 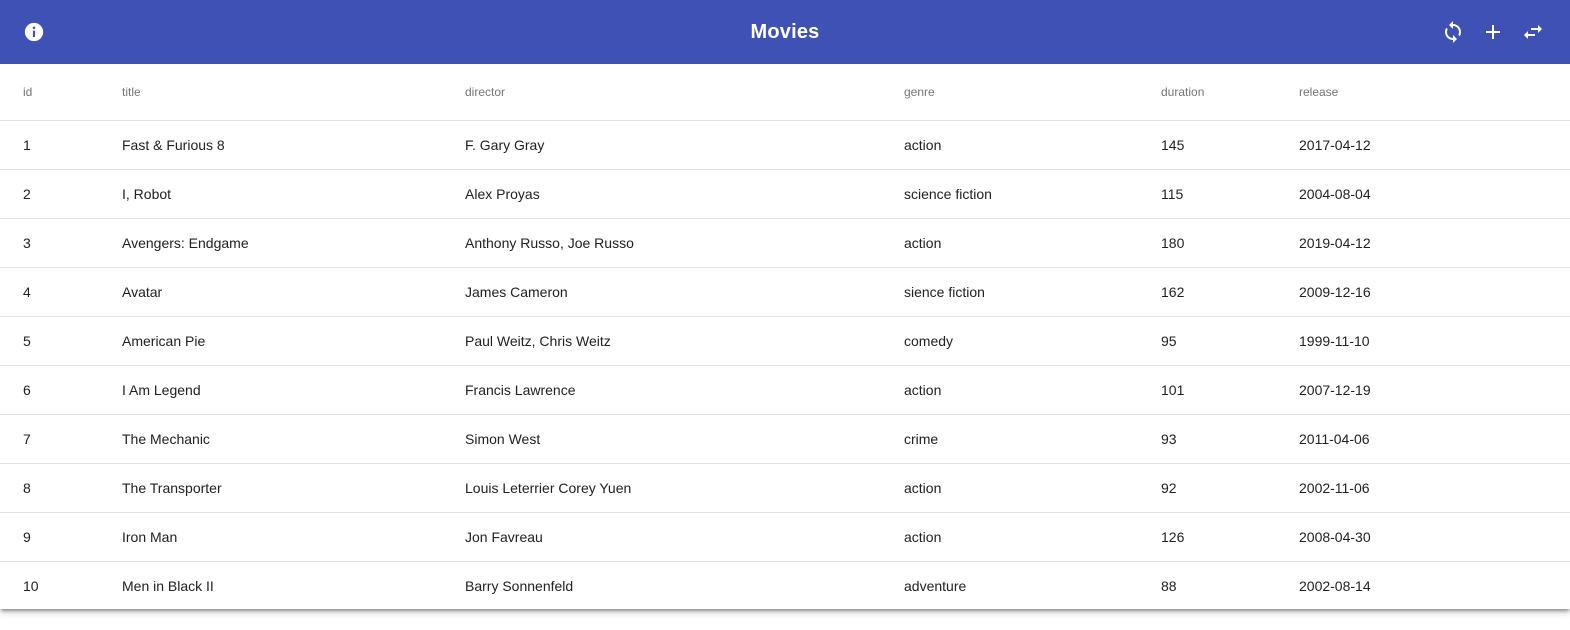 I want to click on cell-genre: adventure, so click(x=935, y=585).